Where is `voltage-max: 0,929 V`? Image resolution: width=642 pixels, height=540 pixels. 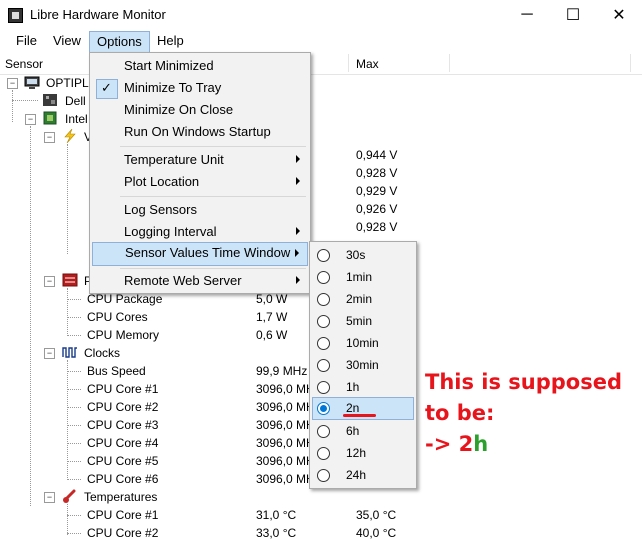 voltage-max: 0,929 V is located at coordinates (377, 191).